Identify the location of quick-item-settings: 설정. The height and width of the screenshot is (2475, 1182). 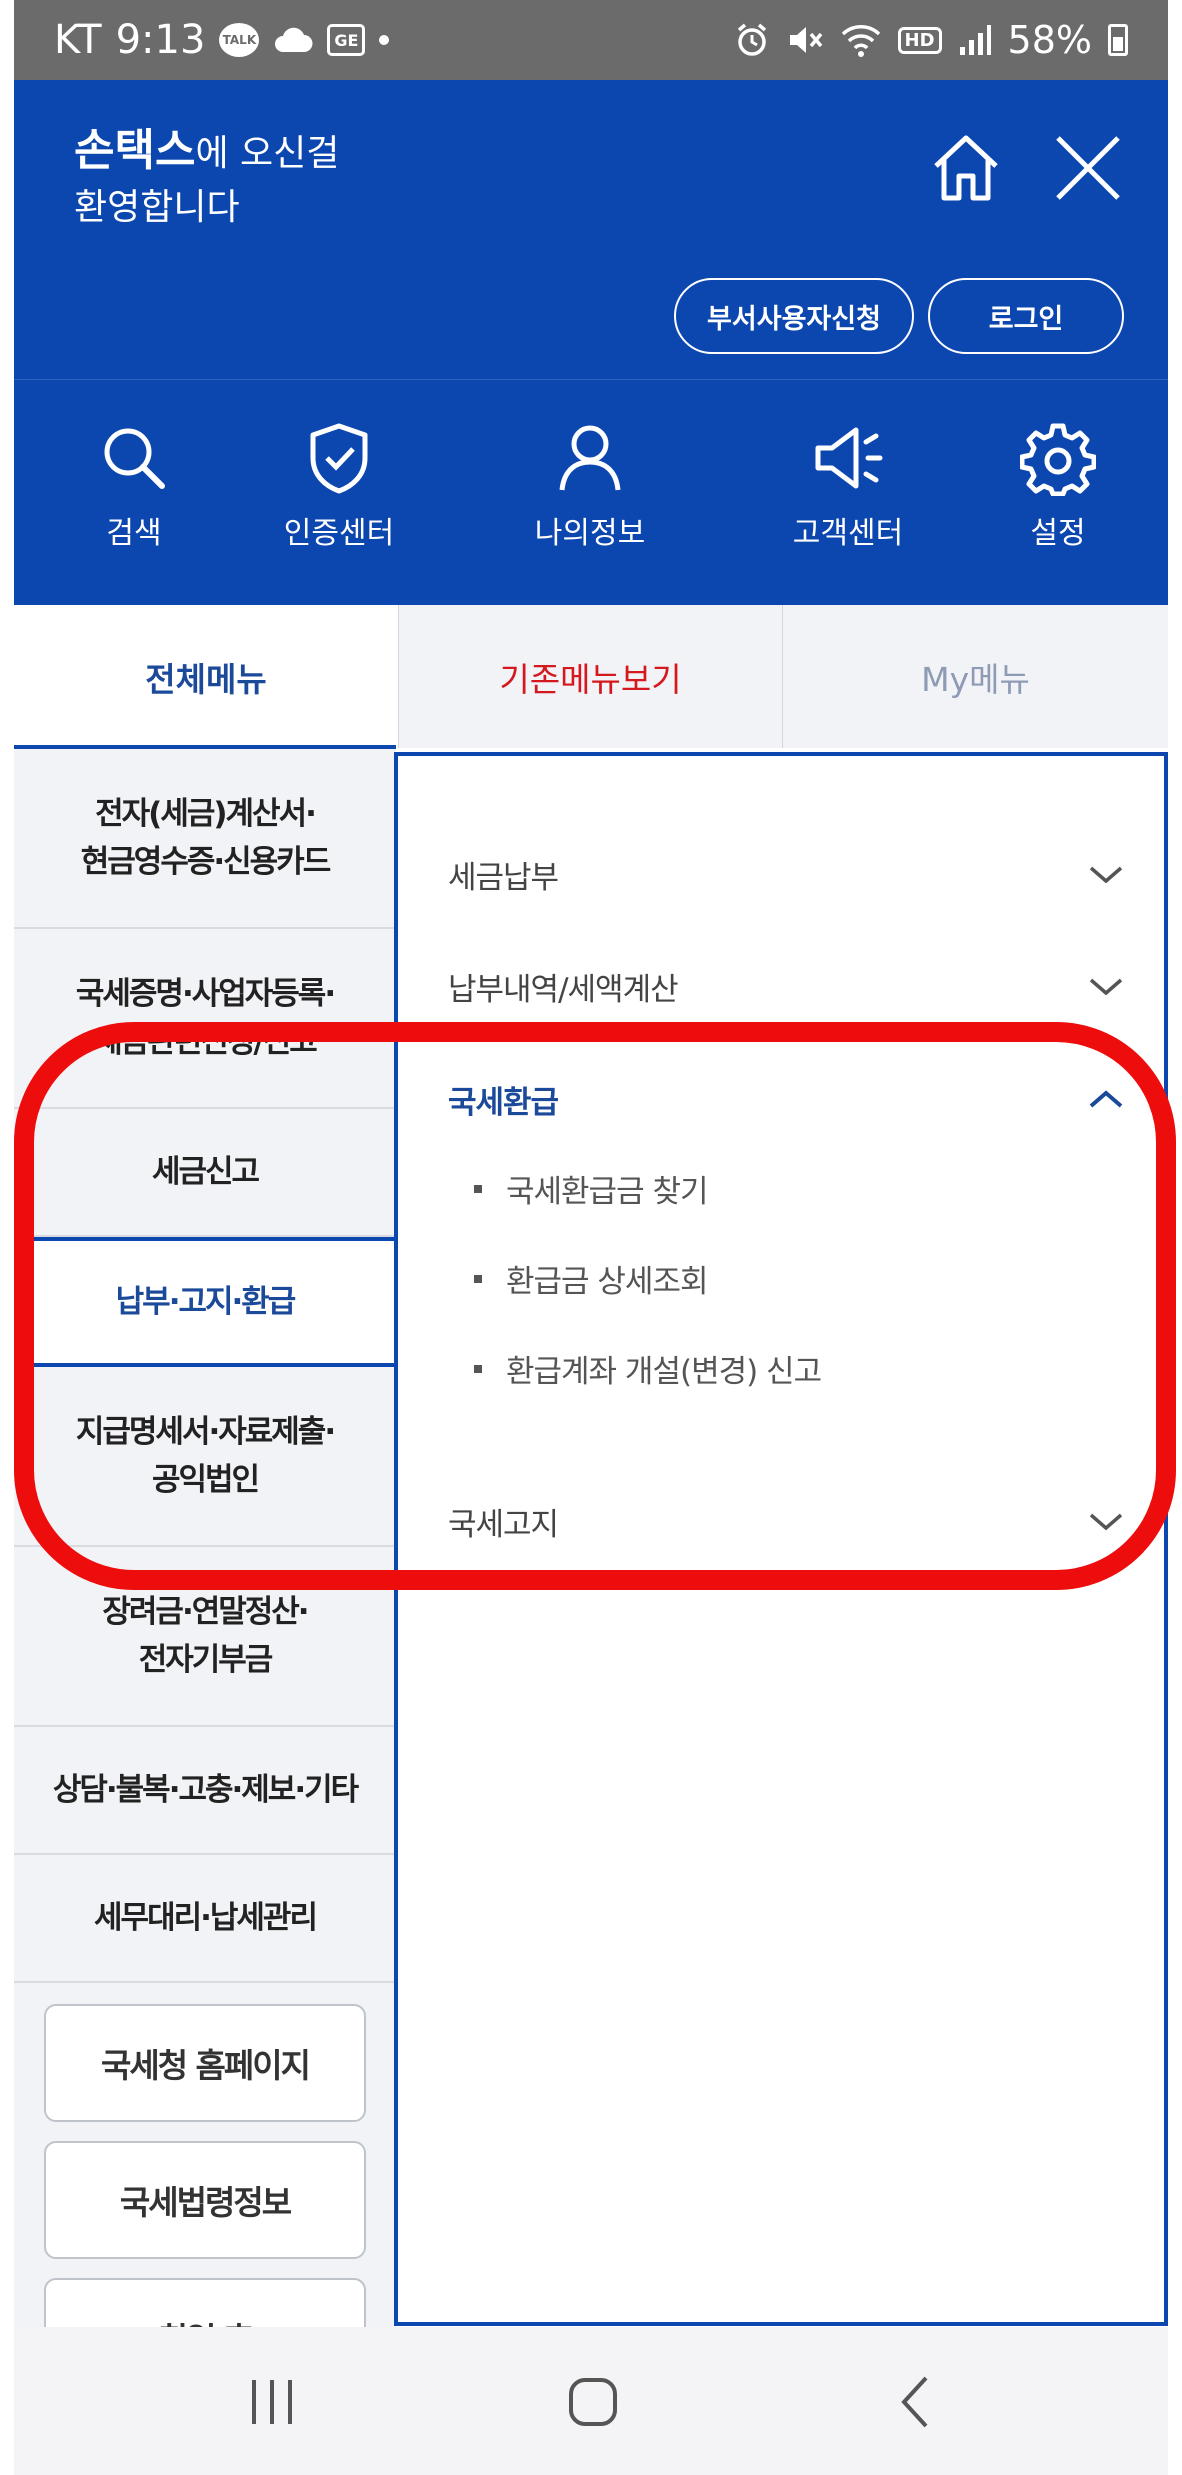
(1058, 486).